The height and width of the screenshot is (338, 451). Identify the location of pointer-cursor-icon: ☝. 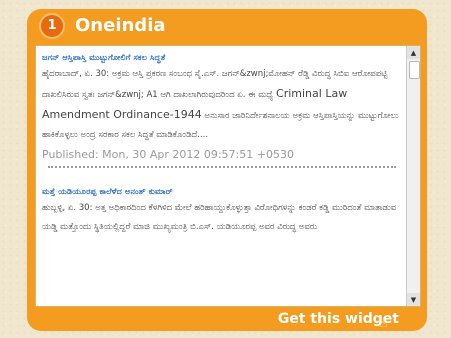
(384, 323).